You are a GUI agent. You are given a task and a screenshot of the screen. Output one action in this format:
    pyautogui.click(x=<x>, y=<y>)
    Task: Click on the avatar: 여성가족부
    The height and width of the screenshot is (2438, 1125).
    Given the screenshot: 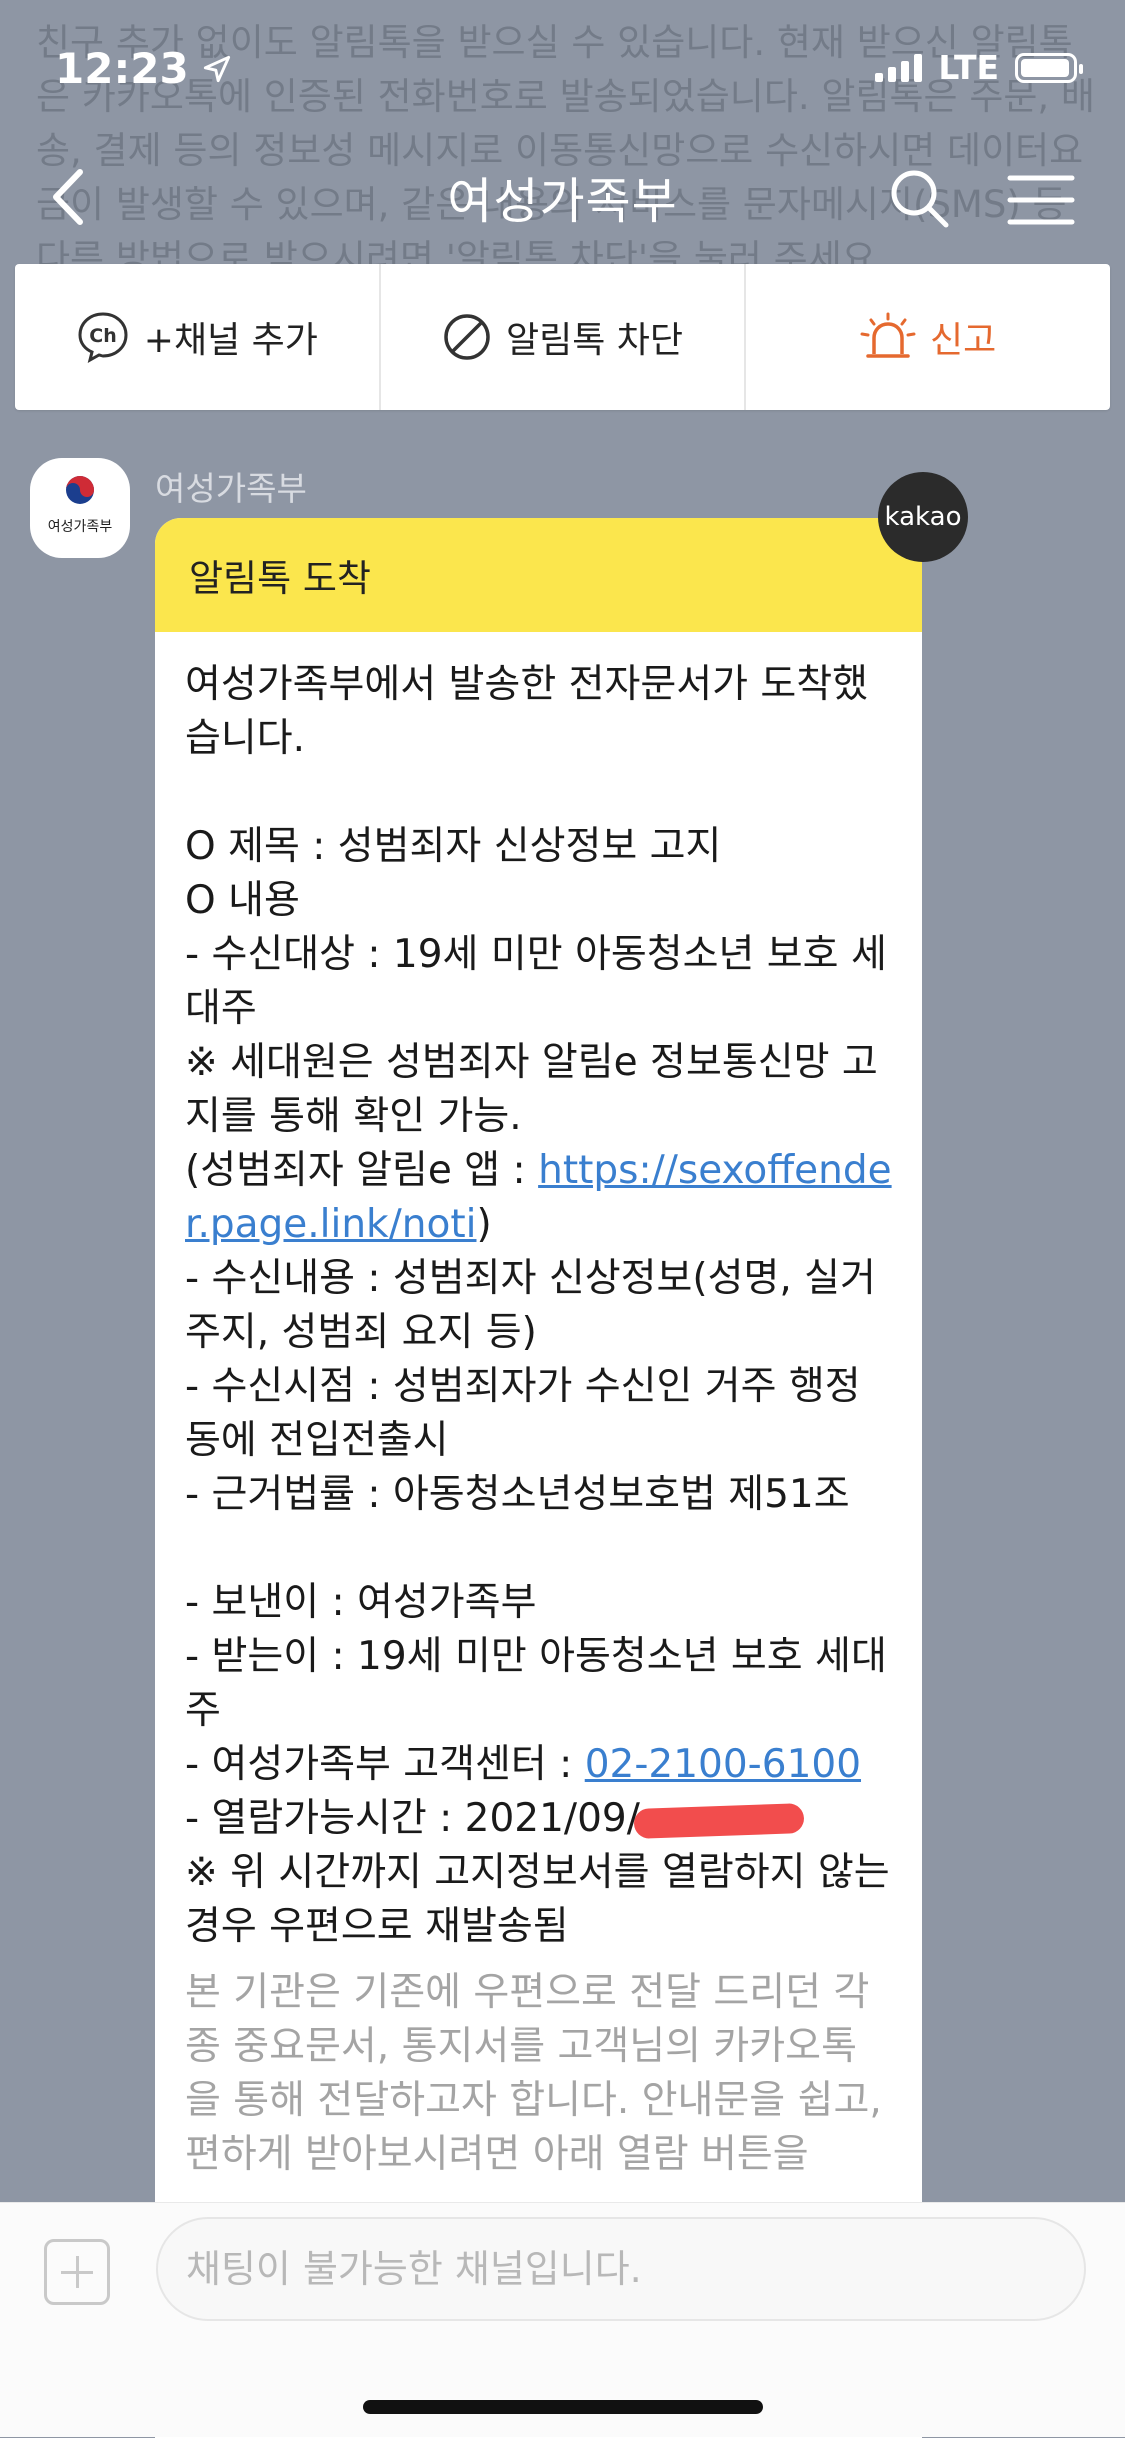 What is the action you would take?
    pyautogui.click(x=80, y=508)
    